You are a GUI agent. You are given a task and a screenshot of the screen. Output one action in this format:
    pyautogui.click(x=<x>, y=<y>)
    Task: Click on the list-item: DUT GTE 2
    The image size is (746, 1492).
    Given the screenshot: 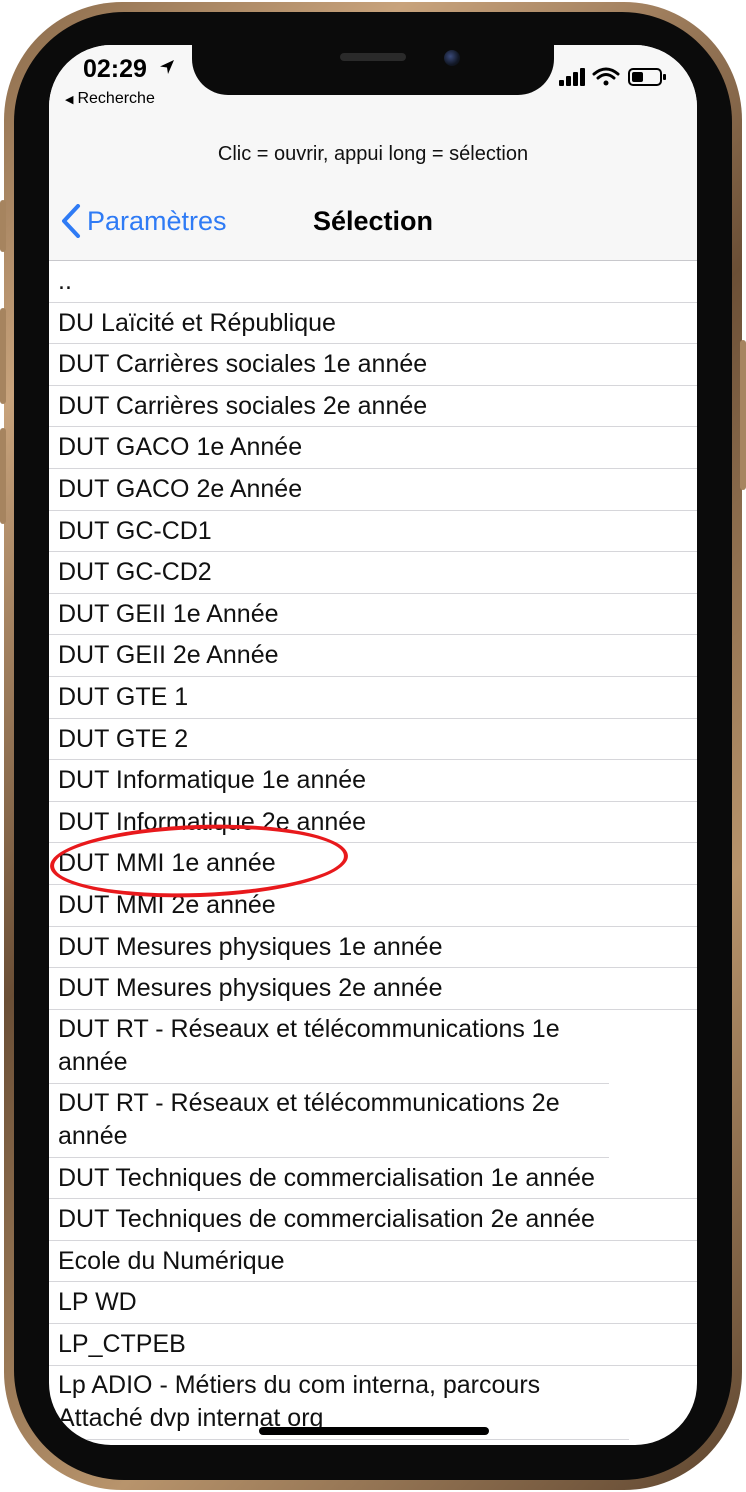 What is the action you would take?
    pyautogui.click(x=373, y=740)
    